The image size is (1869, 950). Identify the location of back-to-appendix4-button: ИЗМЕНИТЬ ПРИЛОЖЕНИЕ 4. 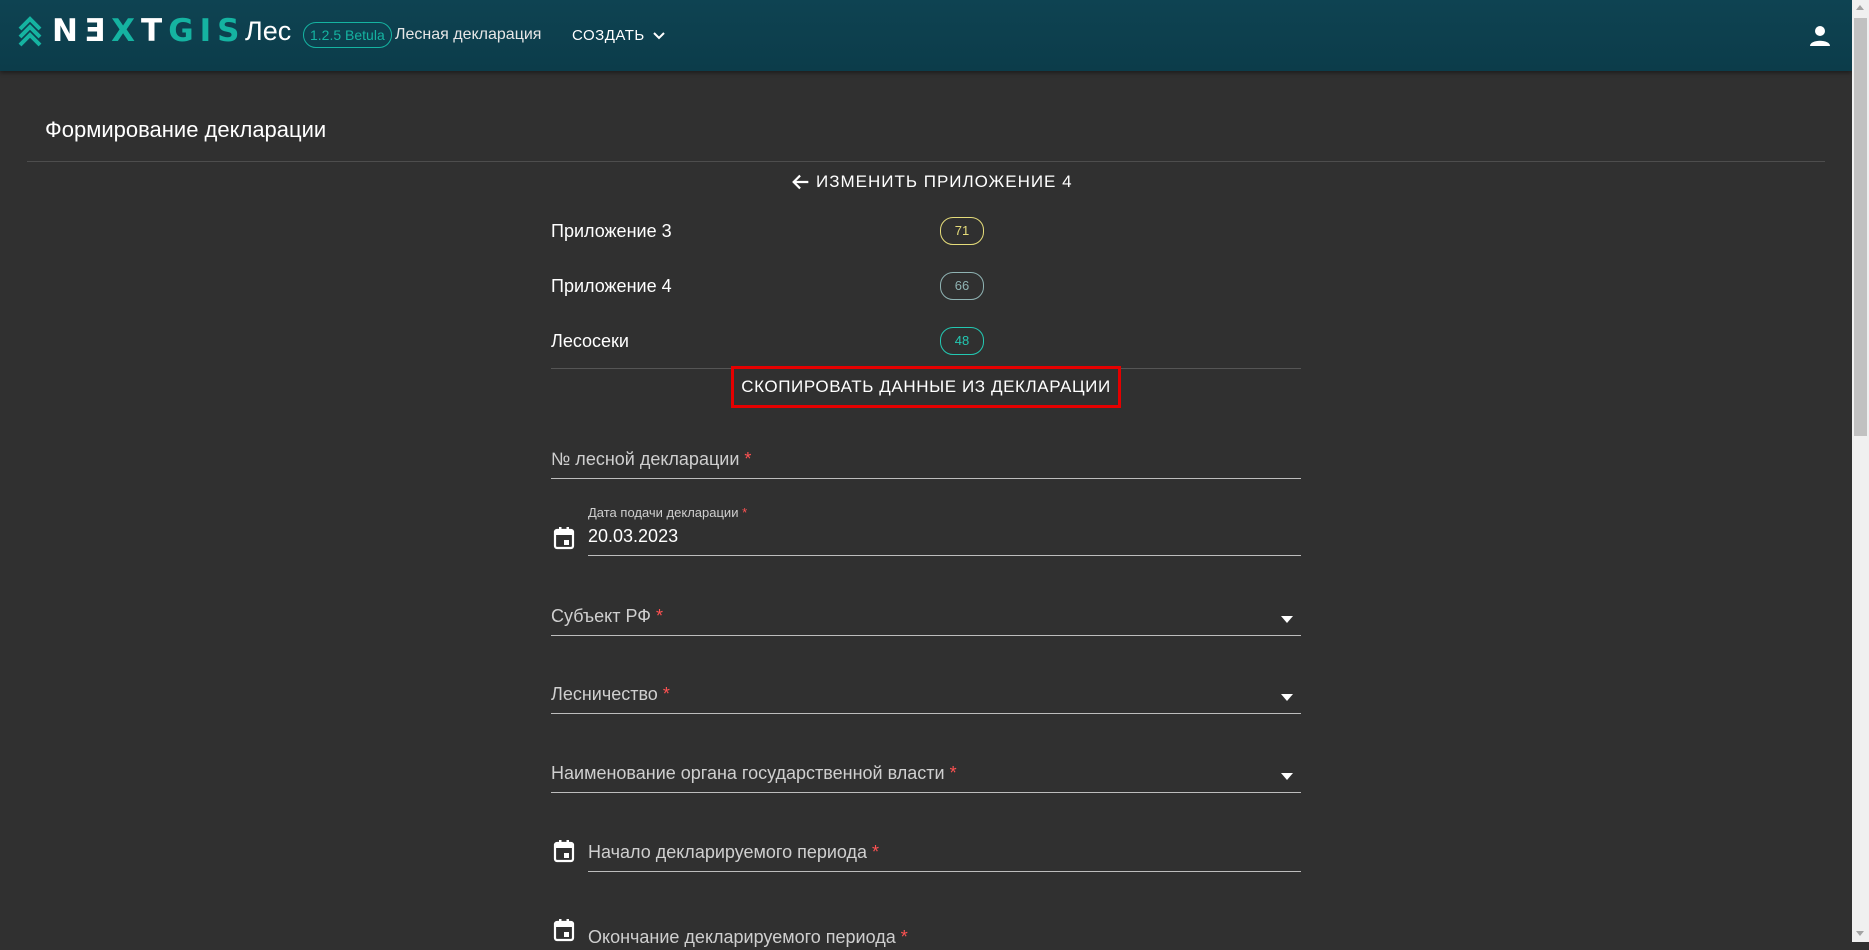
(931, 182).